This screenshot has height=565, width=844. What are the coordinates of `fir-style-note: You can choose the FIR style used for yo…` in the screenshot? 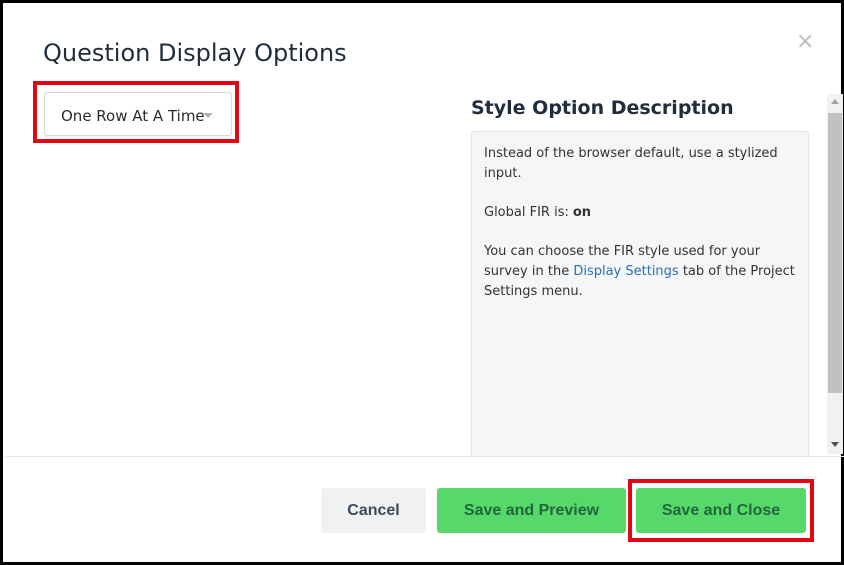 It's located at (640, 272).